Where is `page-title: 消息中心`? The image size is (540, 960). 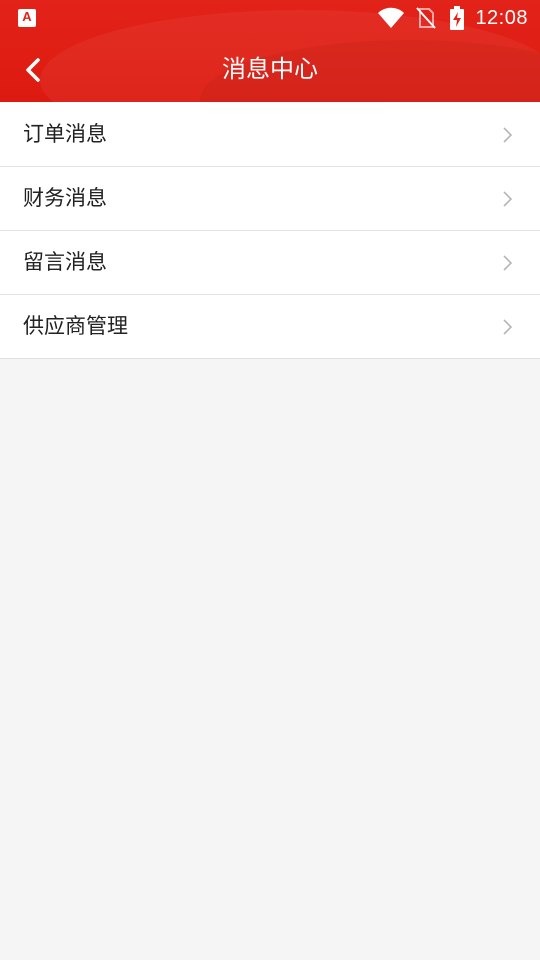 page-title: 消息中心 is located at coordinates (270, 69).